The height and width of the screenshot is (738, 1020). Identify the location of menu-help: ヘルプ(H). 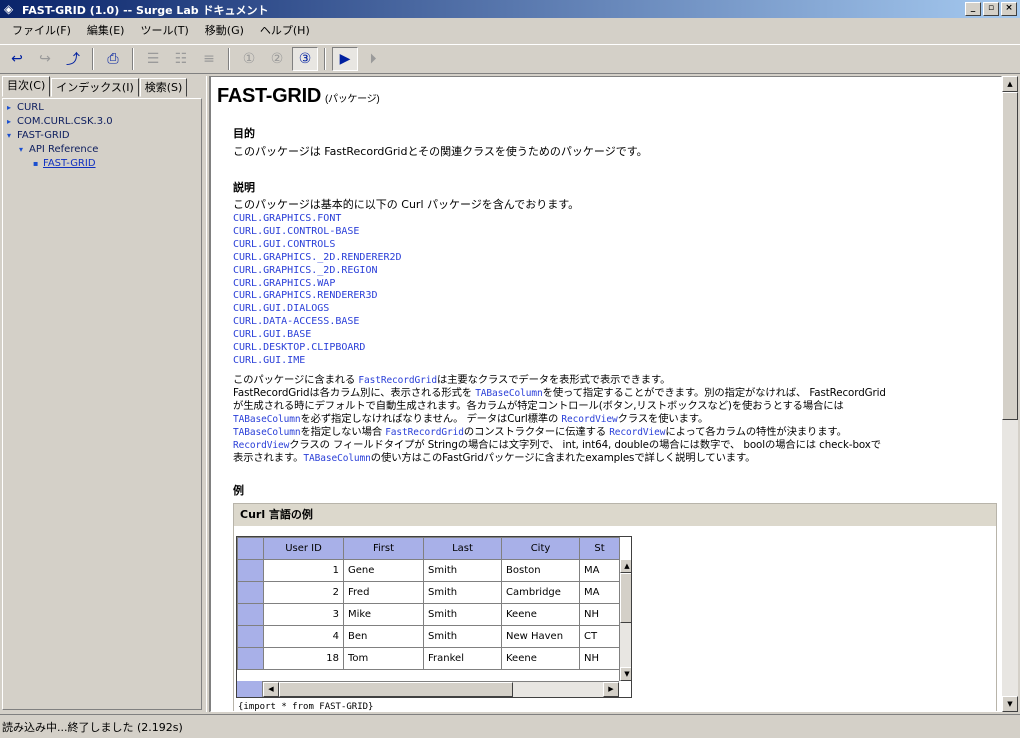
(285, 30).